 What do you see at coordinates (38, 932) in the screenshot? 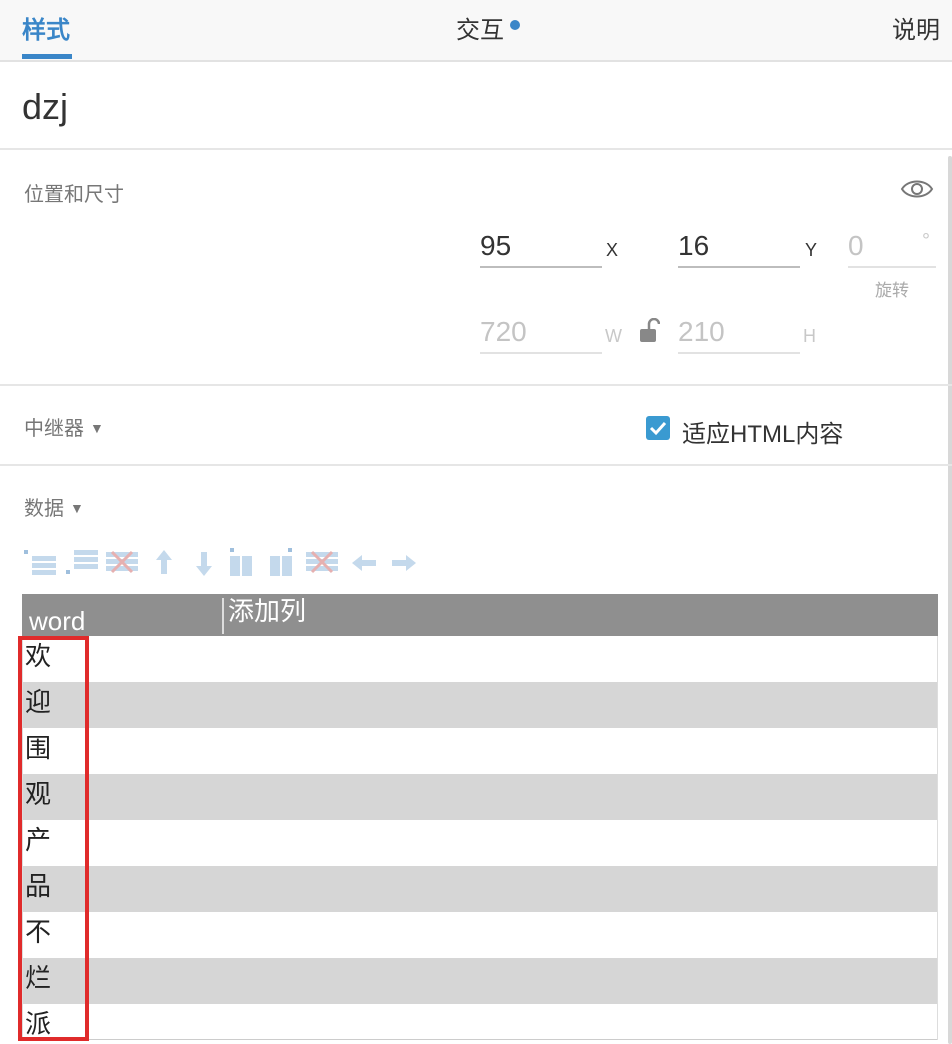
I see `table-cell: 不` at bounding box center [38, 932].